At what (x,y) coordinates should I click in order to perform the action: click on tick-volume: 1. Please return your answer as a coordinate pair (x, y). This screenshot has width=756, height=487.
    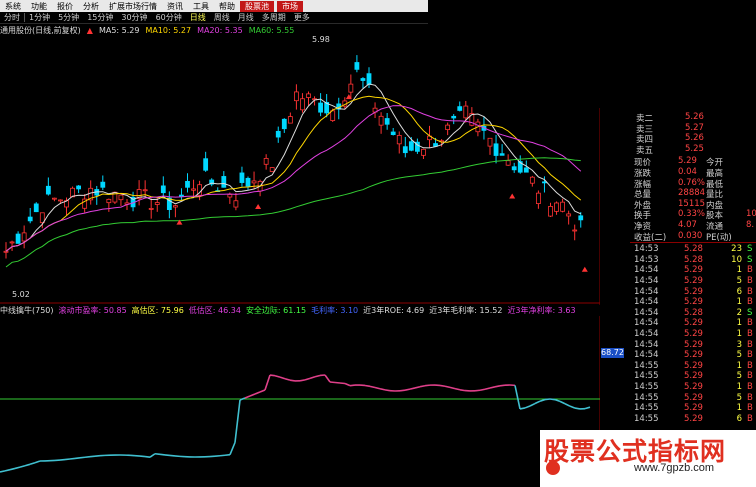
    Looking at the image, I should click on (739, 365).